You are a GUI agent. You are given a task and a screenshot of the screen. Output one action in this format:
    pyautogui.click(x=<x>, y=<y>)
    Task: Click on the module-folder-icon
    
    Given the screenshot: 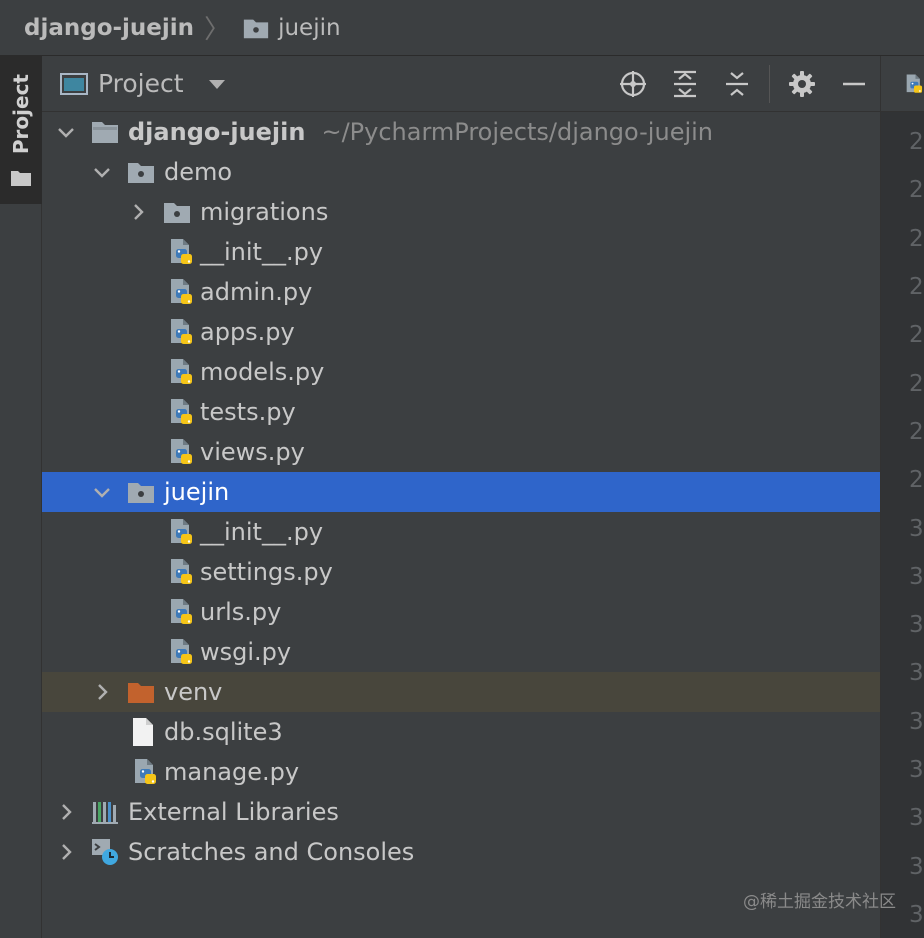 What is the action you would take?
    pyautogui.click(x=105, y=132)
    